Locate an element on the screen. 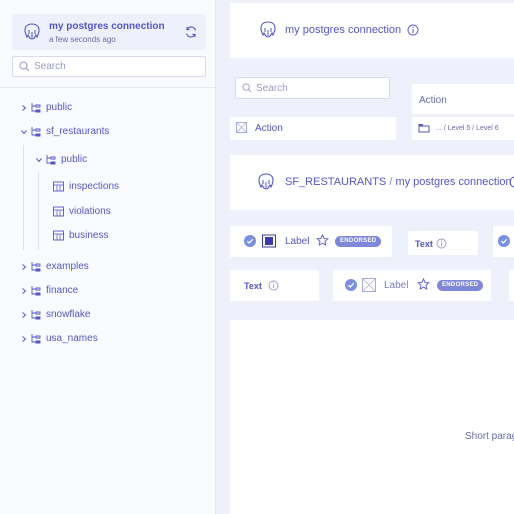  tree-item-label: sf_restaurants is located at coordinates (78, 131).